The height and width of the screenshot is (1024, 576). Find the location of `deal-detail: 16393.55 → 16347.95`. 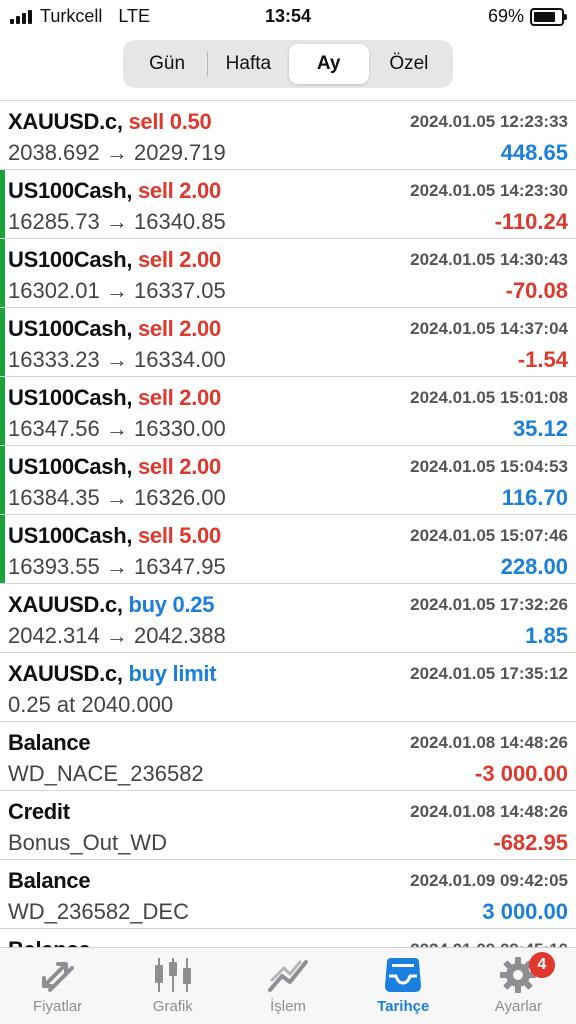

deal-detail: 16393.55 → 16347.95 is located at coordinates (117, 566).